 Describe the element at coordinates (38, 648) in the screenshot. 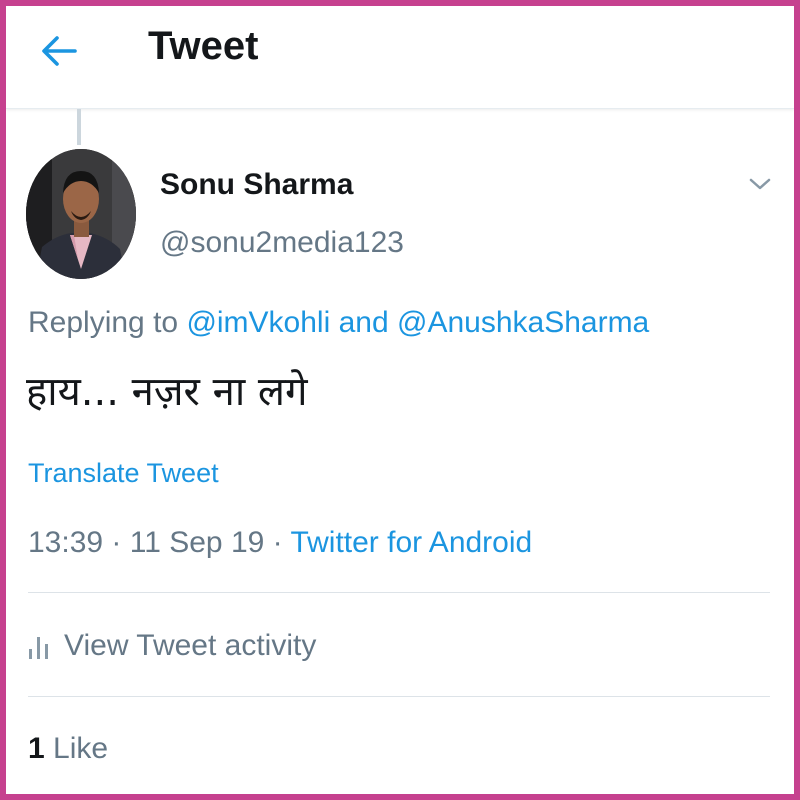

I see `bar-chart-icon` at that location.